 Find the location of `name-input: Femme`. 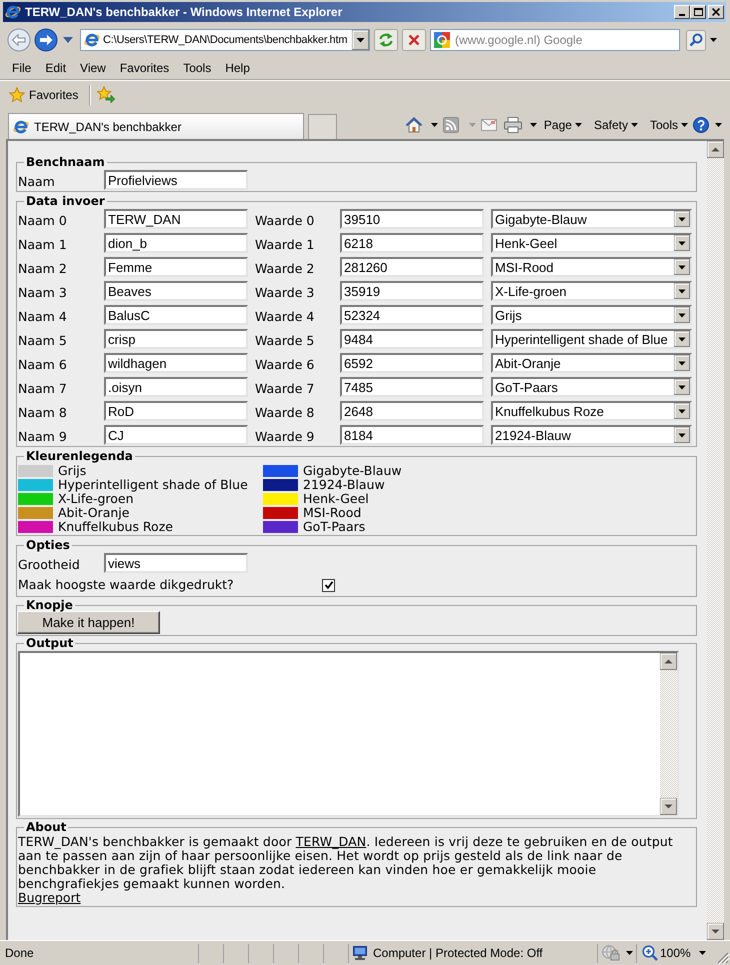

name-input: Femme is located at coordinates (176, 267).